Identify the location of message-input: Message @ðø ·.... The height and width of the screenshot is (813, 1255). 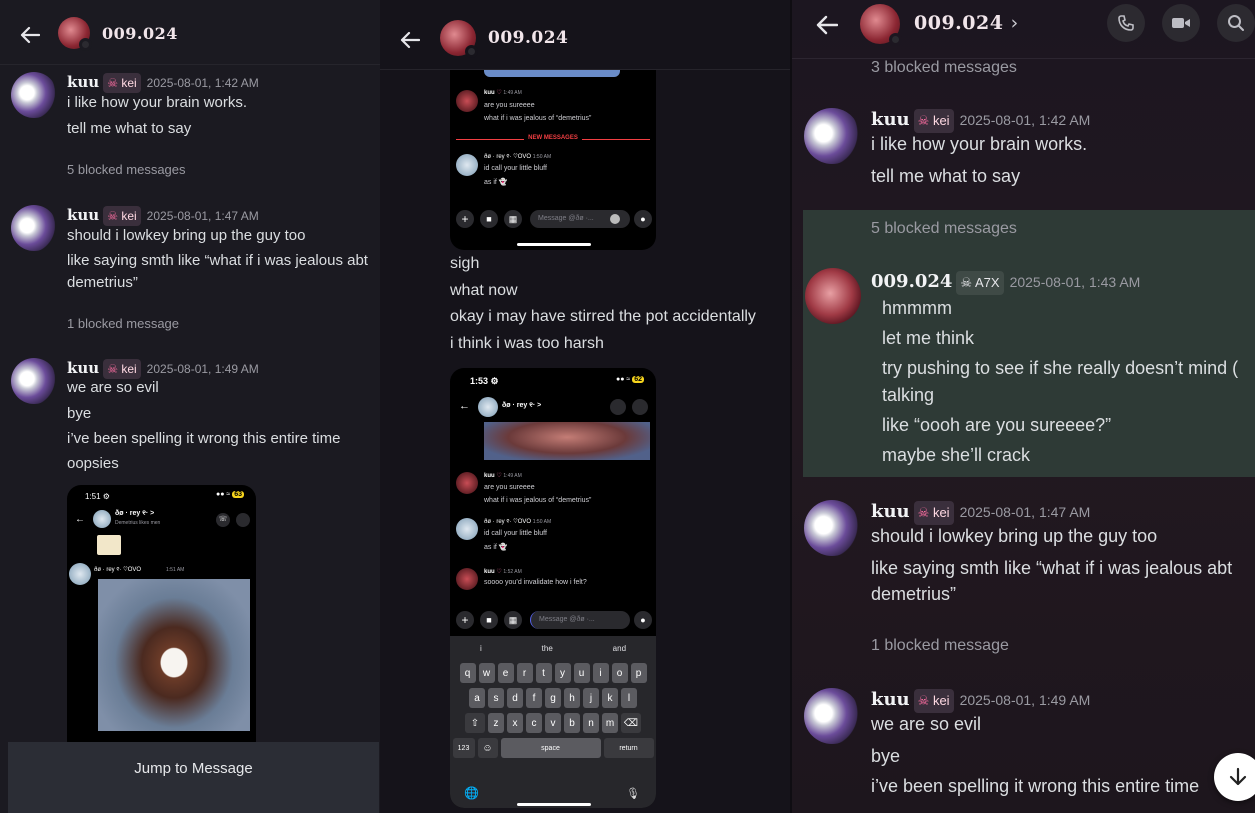
(567, 619).